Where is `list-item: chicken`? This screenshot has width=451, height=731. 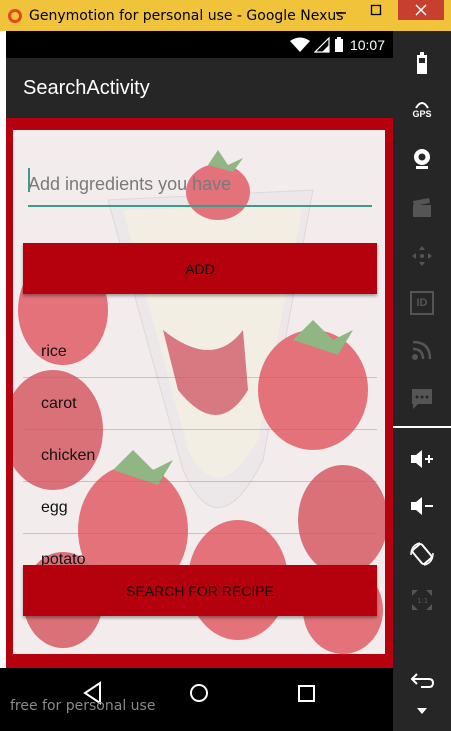
list-item: chicken is located at coordinates (200, 456).